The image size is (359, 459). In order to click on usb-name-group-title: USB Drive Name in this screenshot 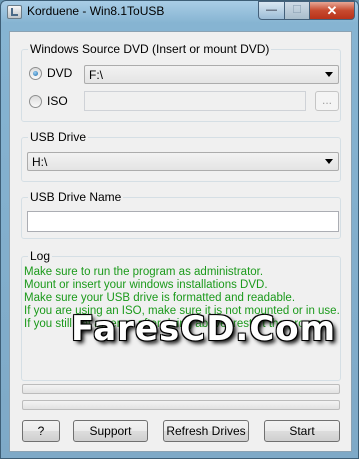, I will do `click(76, 197)`.